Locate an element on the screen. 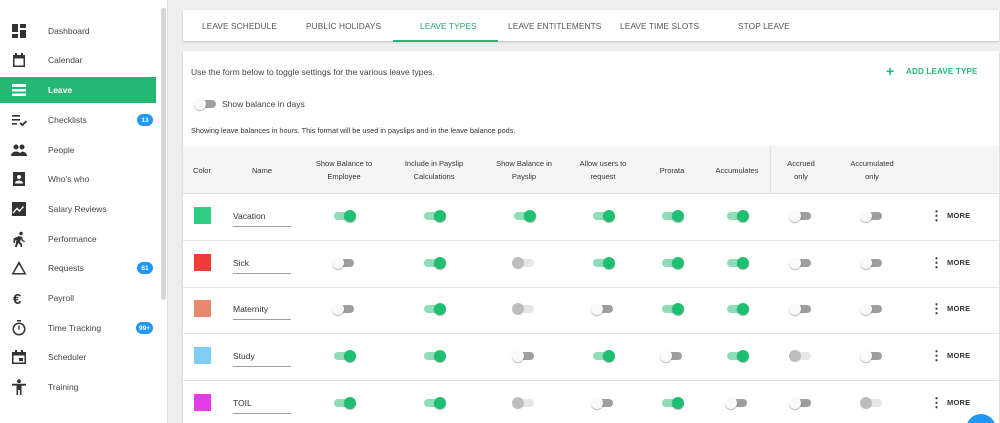 The width and height of the screenshot is (1000, 423). warning-triangle-icon is located at coordinates (19, 268).